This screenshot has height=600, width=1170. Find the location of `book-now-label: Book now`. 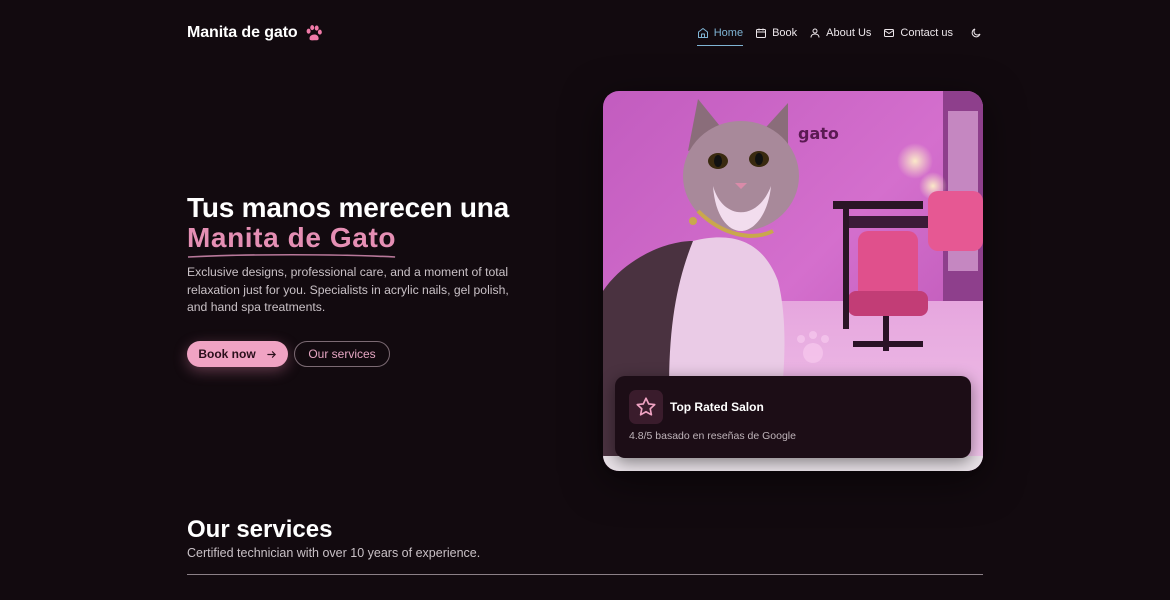

book-now-label: Book now is located at coordinates (227, 354).